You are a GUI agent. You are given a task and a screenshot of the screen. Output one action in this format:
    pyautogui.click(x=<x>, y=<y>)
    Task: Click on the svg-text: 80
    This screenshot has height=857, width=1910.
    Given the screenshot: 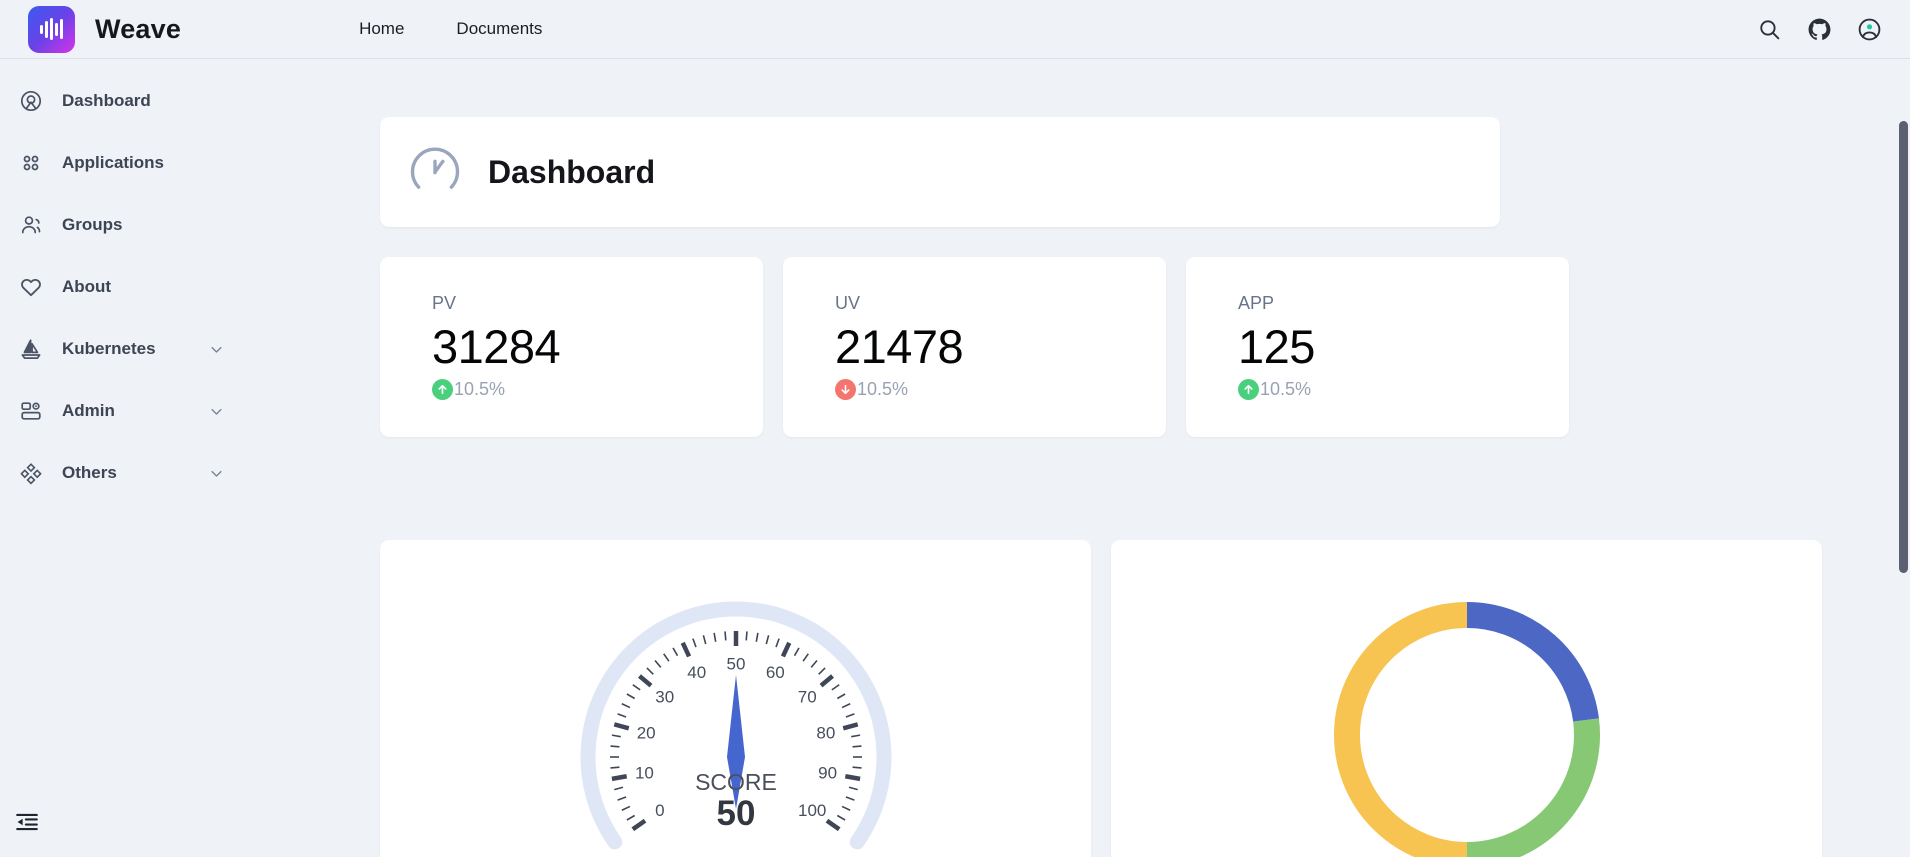 What is the action you would take?
    pyautogui.click(x=825, y=732)
    